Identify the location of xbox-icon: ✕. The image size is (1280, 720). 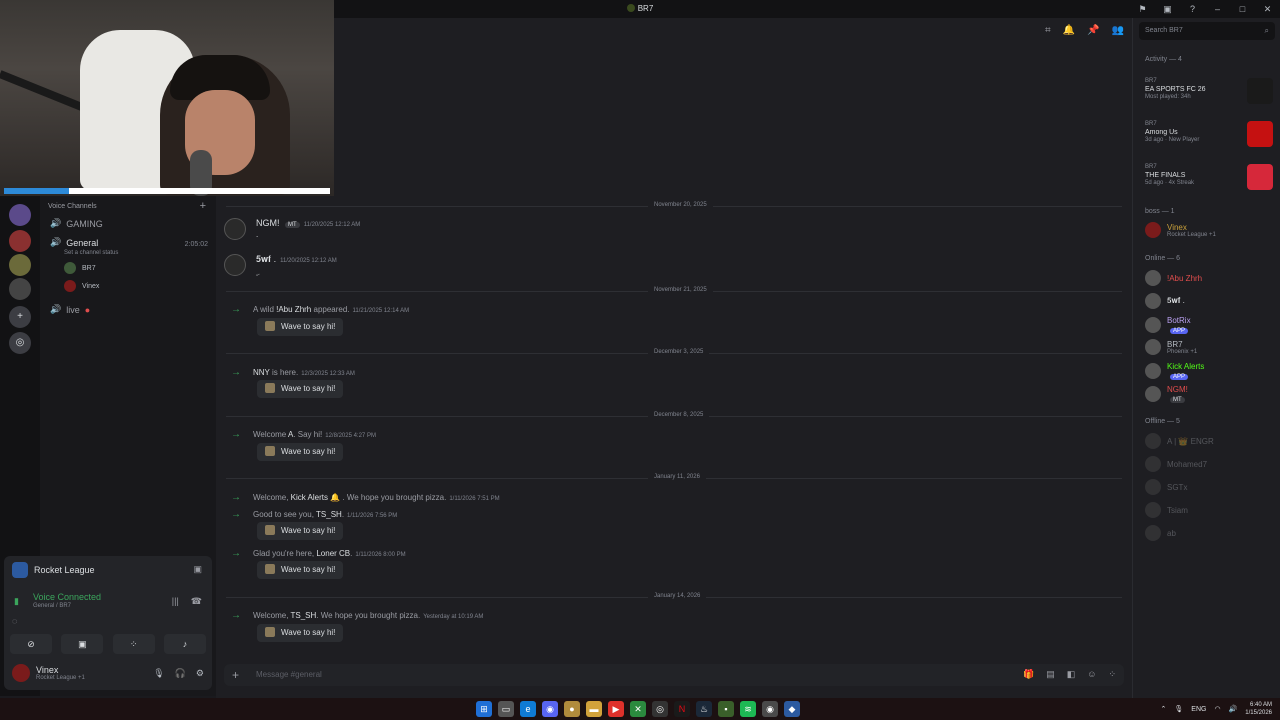
(638, 709).